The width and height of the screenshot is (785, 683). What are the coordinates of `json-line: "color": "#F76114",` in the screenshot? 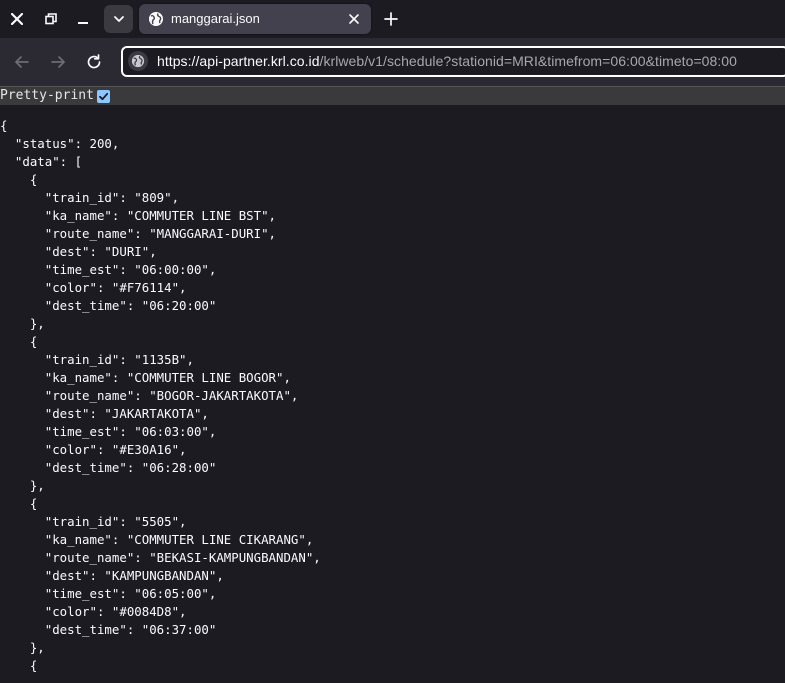 It's located at (93, 287).